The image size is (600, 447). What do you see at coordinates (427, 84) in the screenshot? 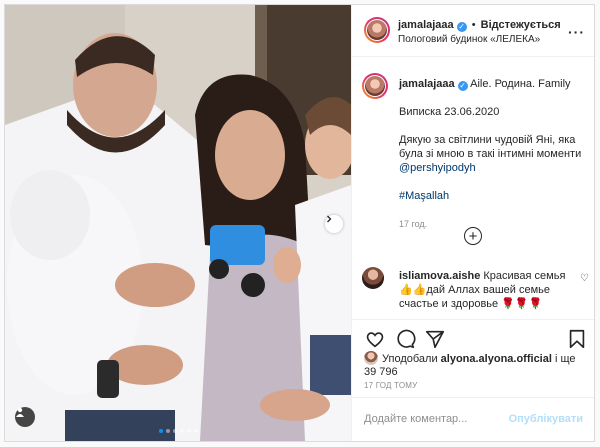
I see `caption-username: jamalajaaa` at bounding box center [427, 84].